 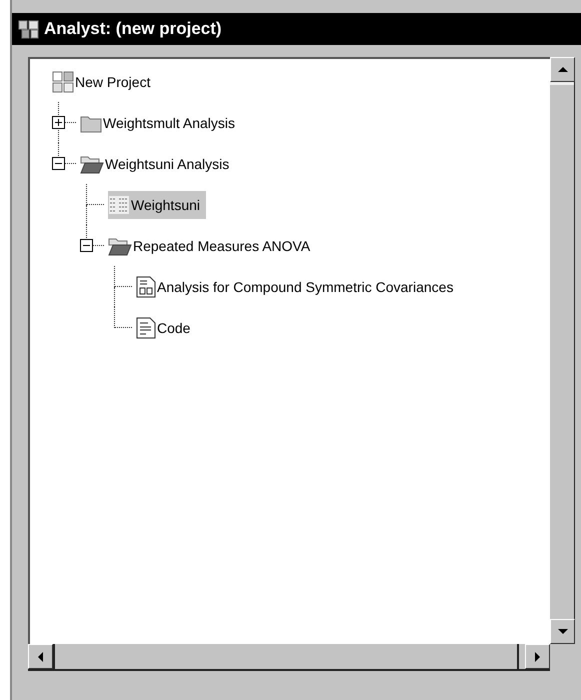 What do you see at coordinates (29, 29) in the screenshot?
I see `app-icon` at bounding box center [29, 29].